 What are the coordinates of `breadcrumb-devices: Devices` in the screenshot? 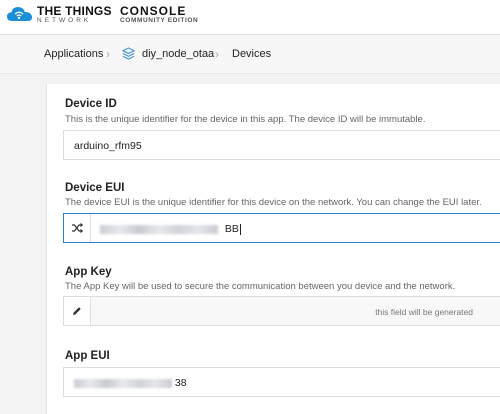 It's located at (251, 54).